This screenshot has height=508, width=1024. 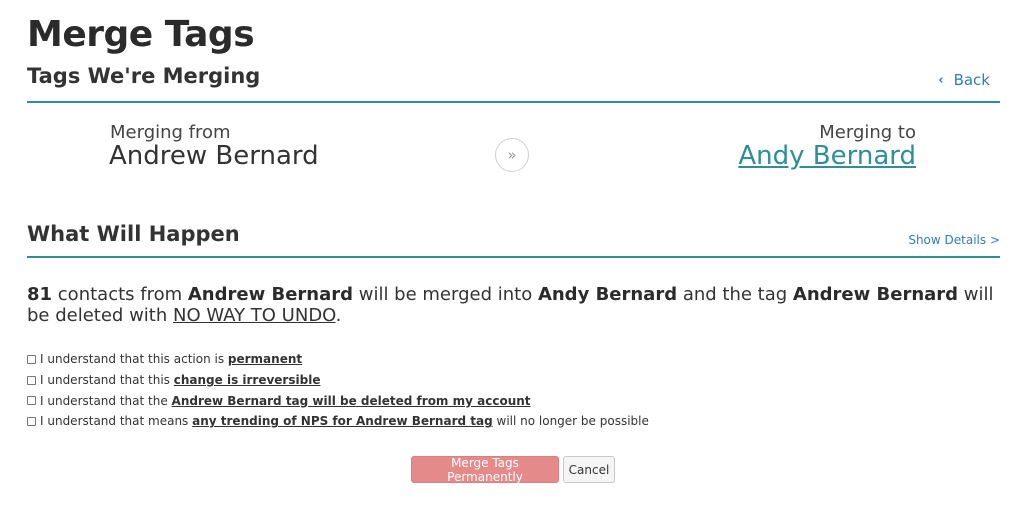 I want to click on merging-from-tag-name: Andrew Bernard, so click(x=214, y=156).